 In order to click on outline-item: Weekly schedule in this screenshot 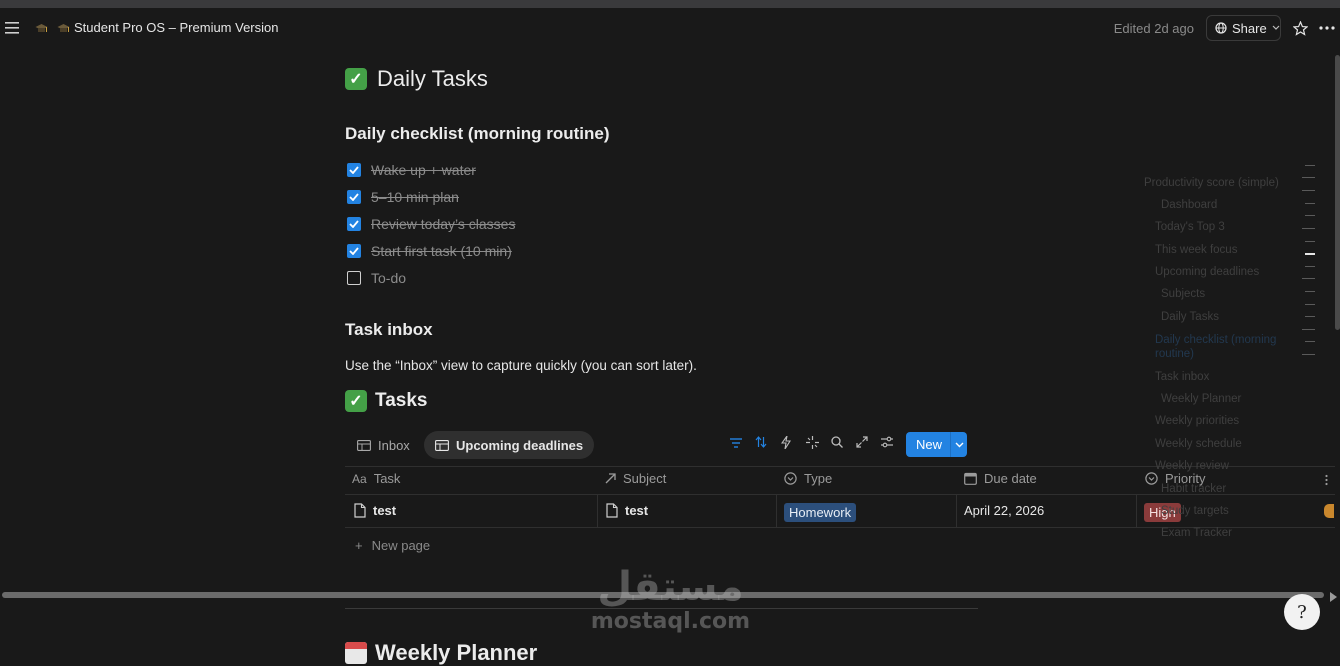, I will do `click(1198, 444)`.